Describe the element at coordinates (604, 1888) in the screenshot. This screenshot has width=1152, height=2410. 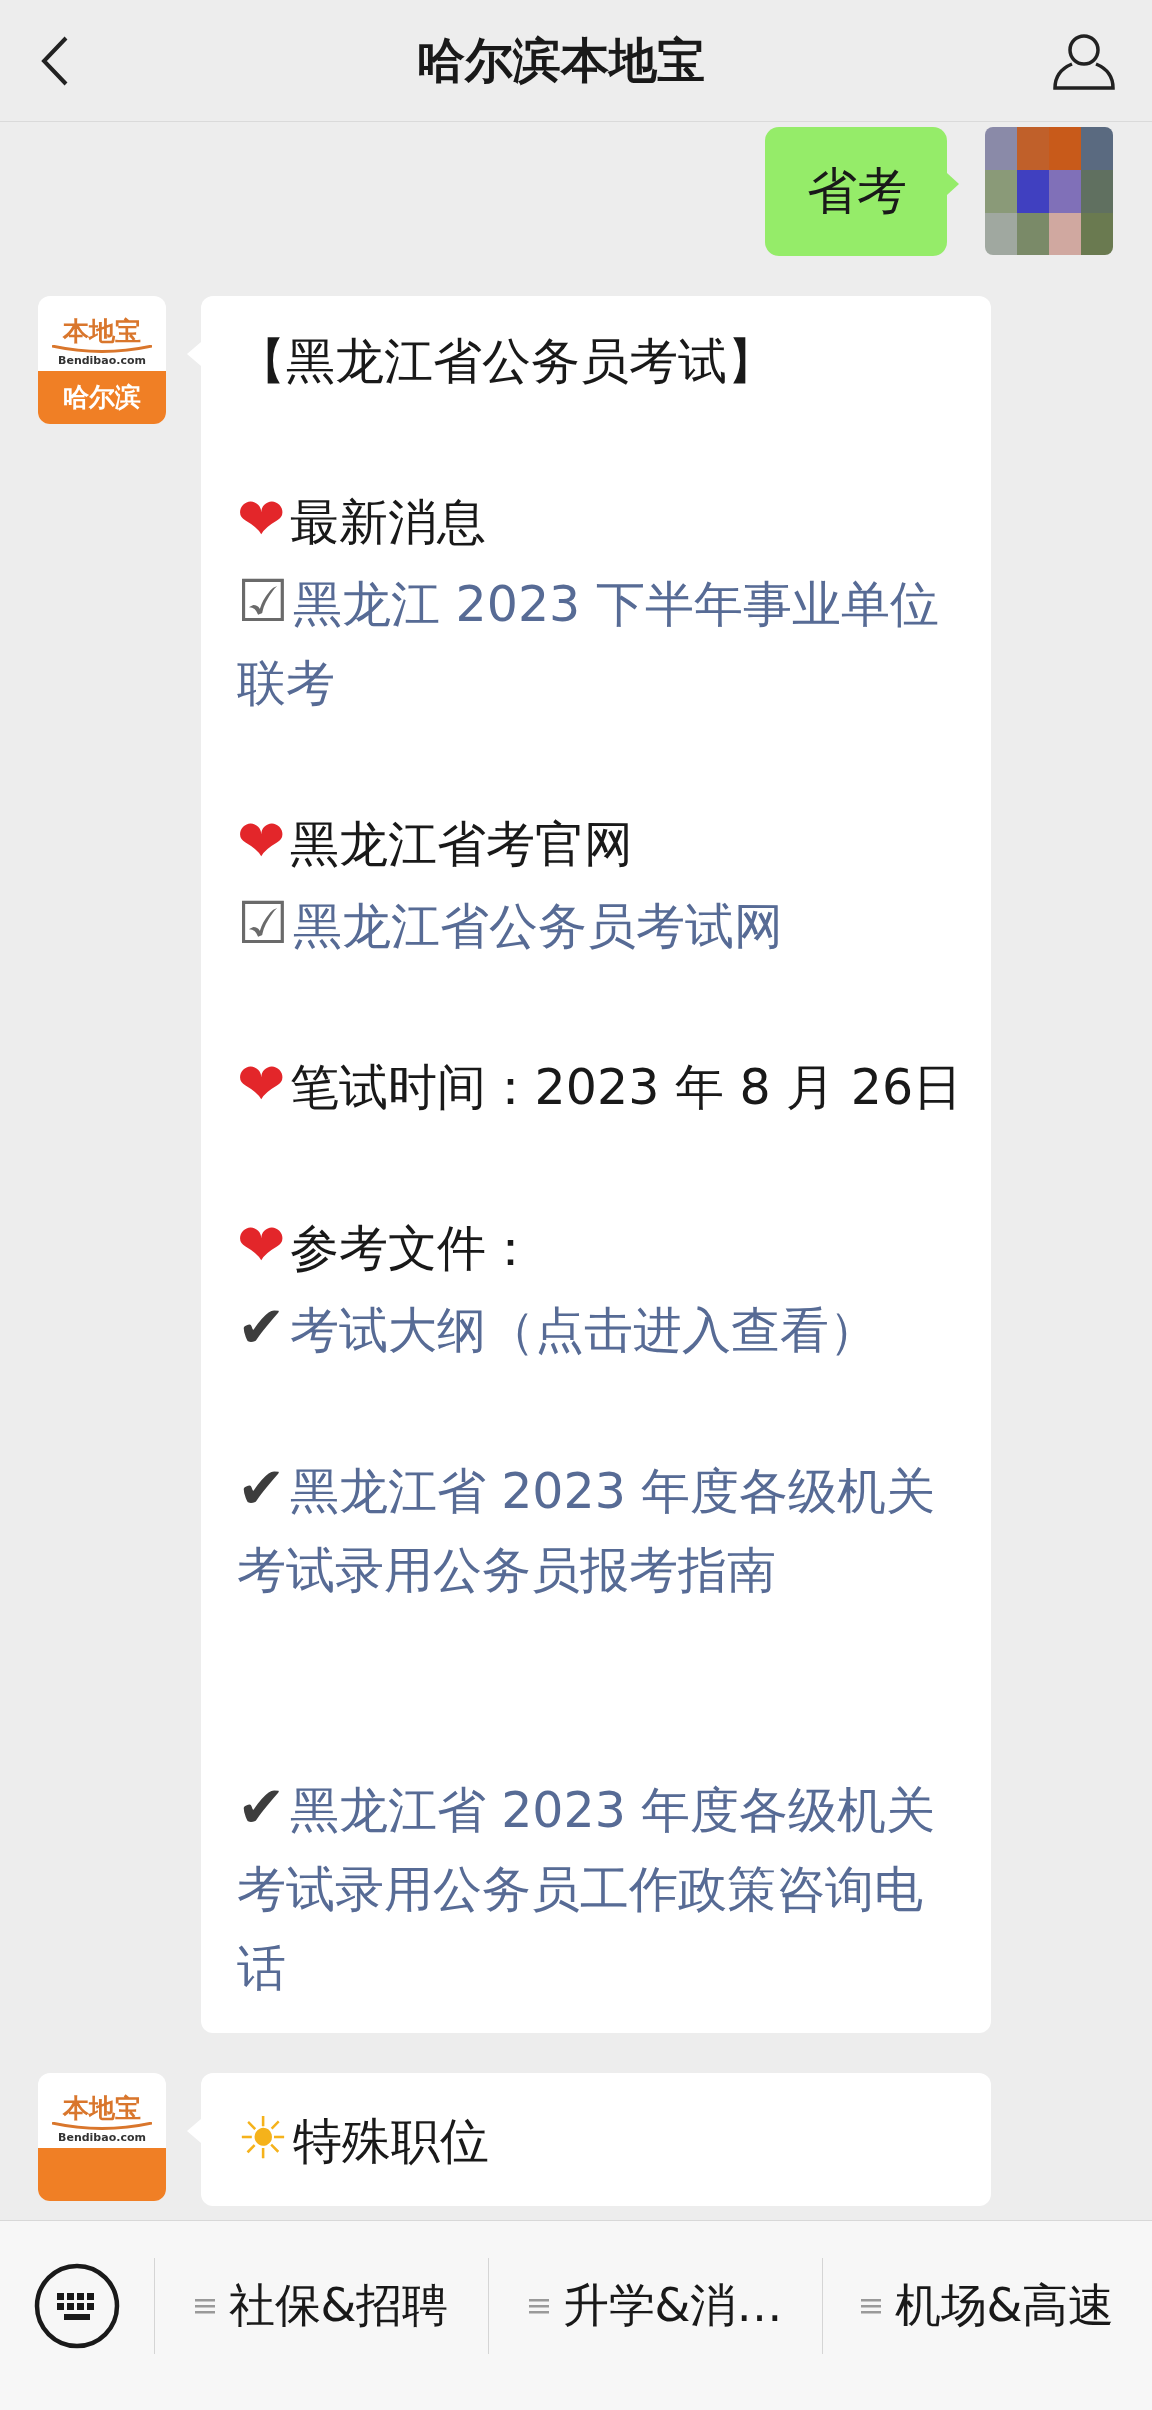
I see `article-link: ✔黑龙江省 2023 年度各级机关考试录用公务员工作政策咨询电话` at that location.